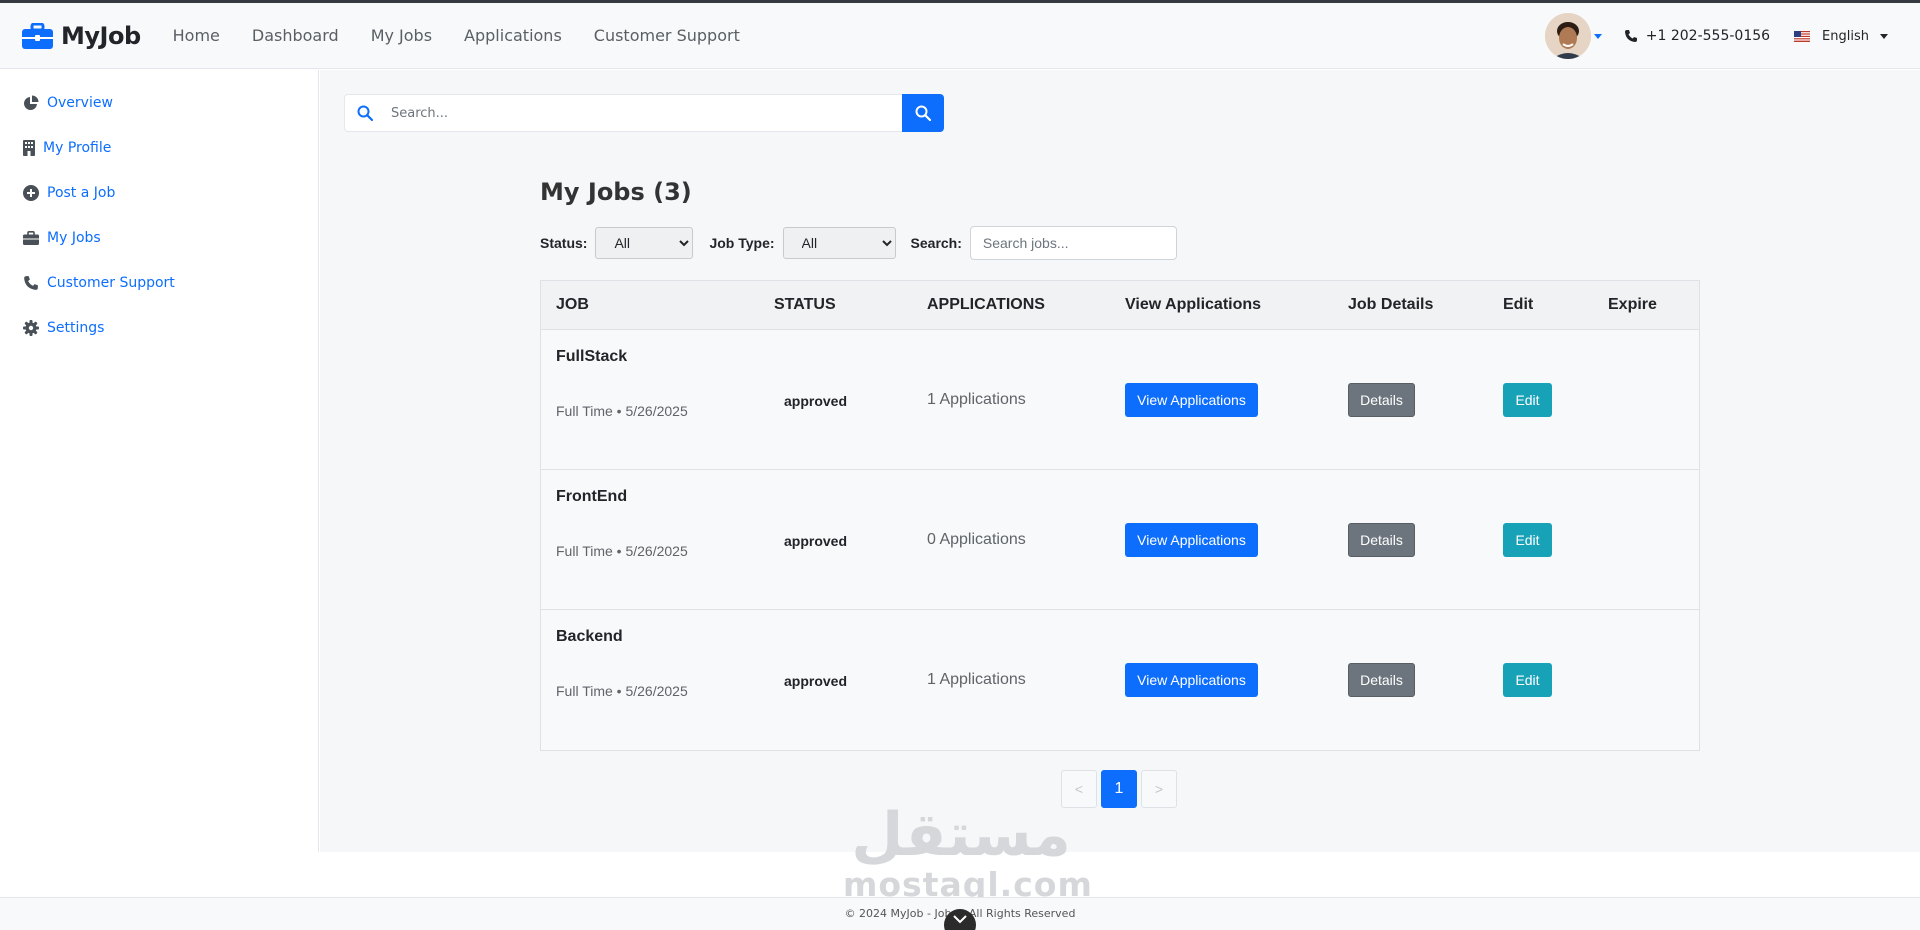 The width and height of the screenshot is (1920, 930). Describe the element at coordinates (1884, 36) in the screenshot. I see `chevron-down-icon` at that location.